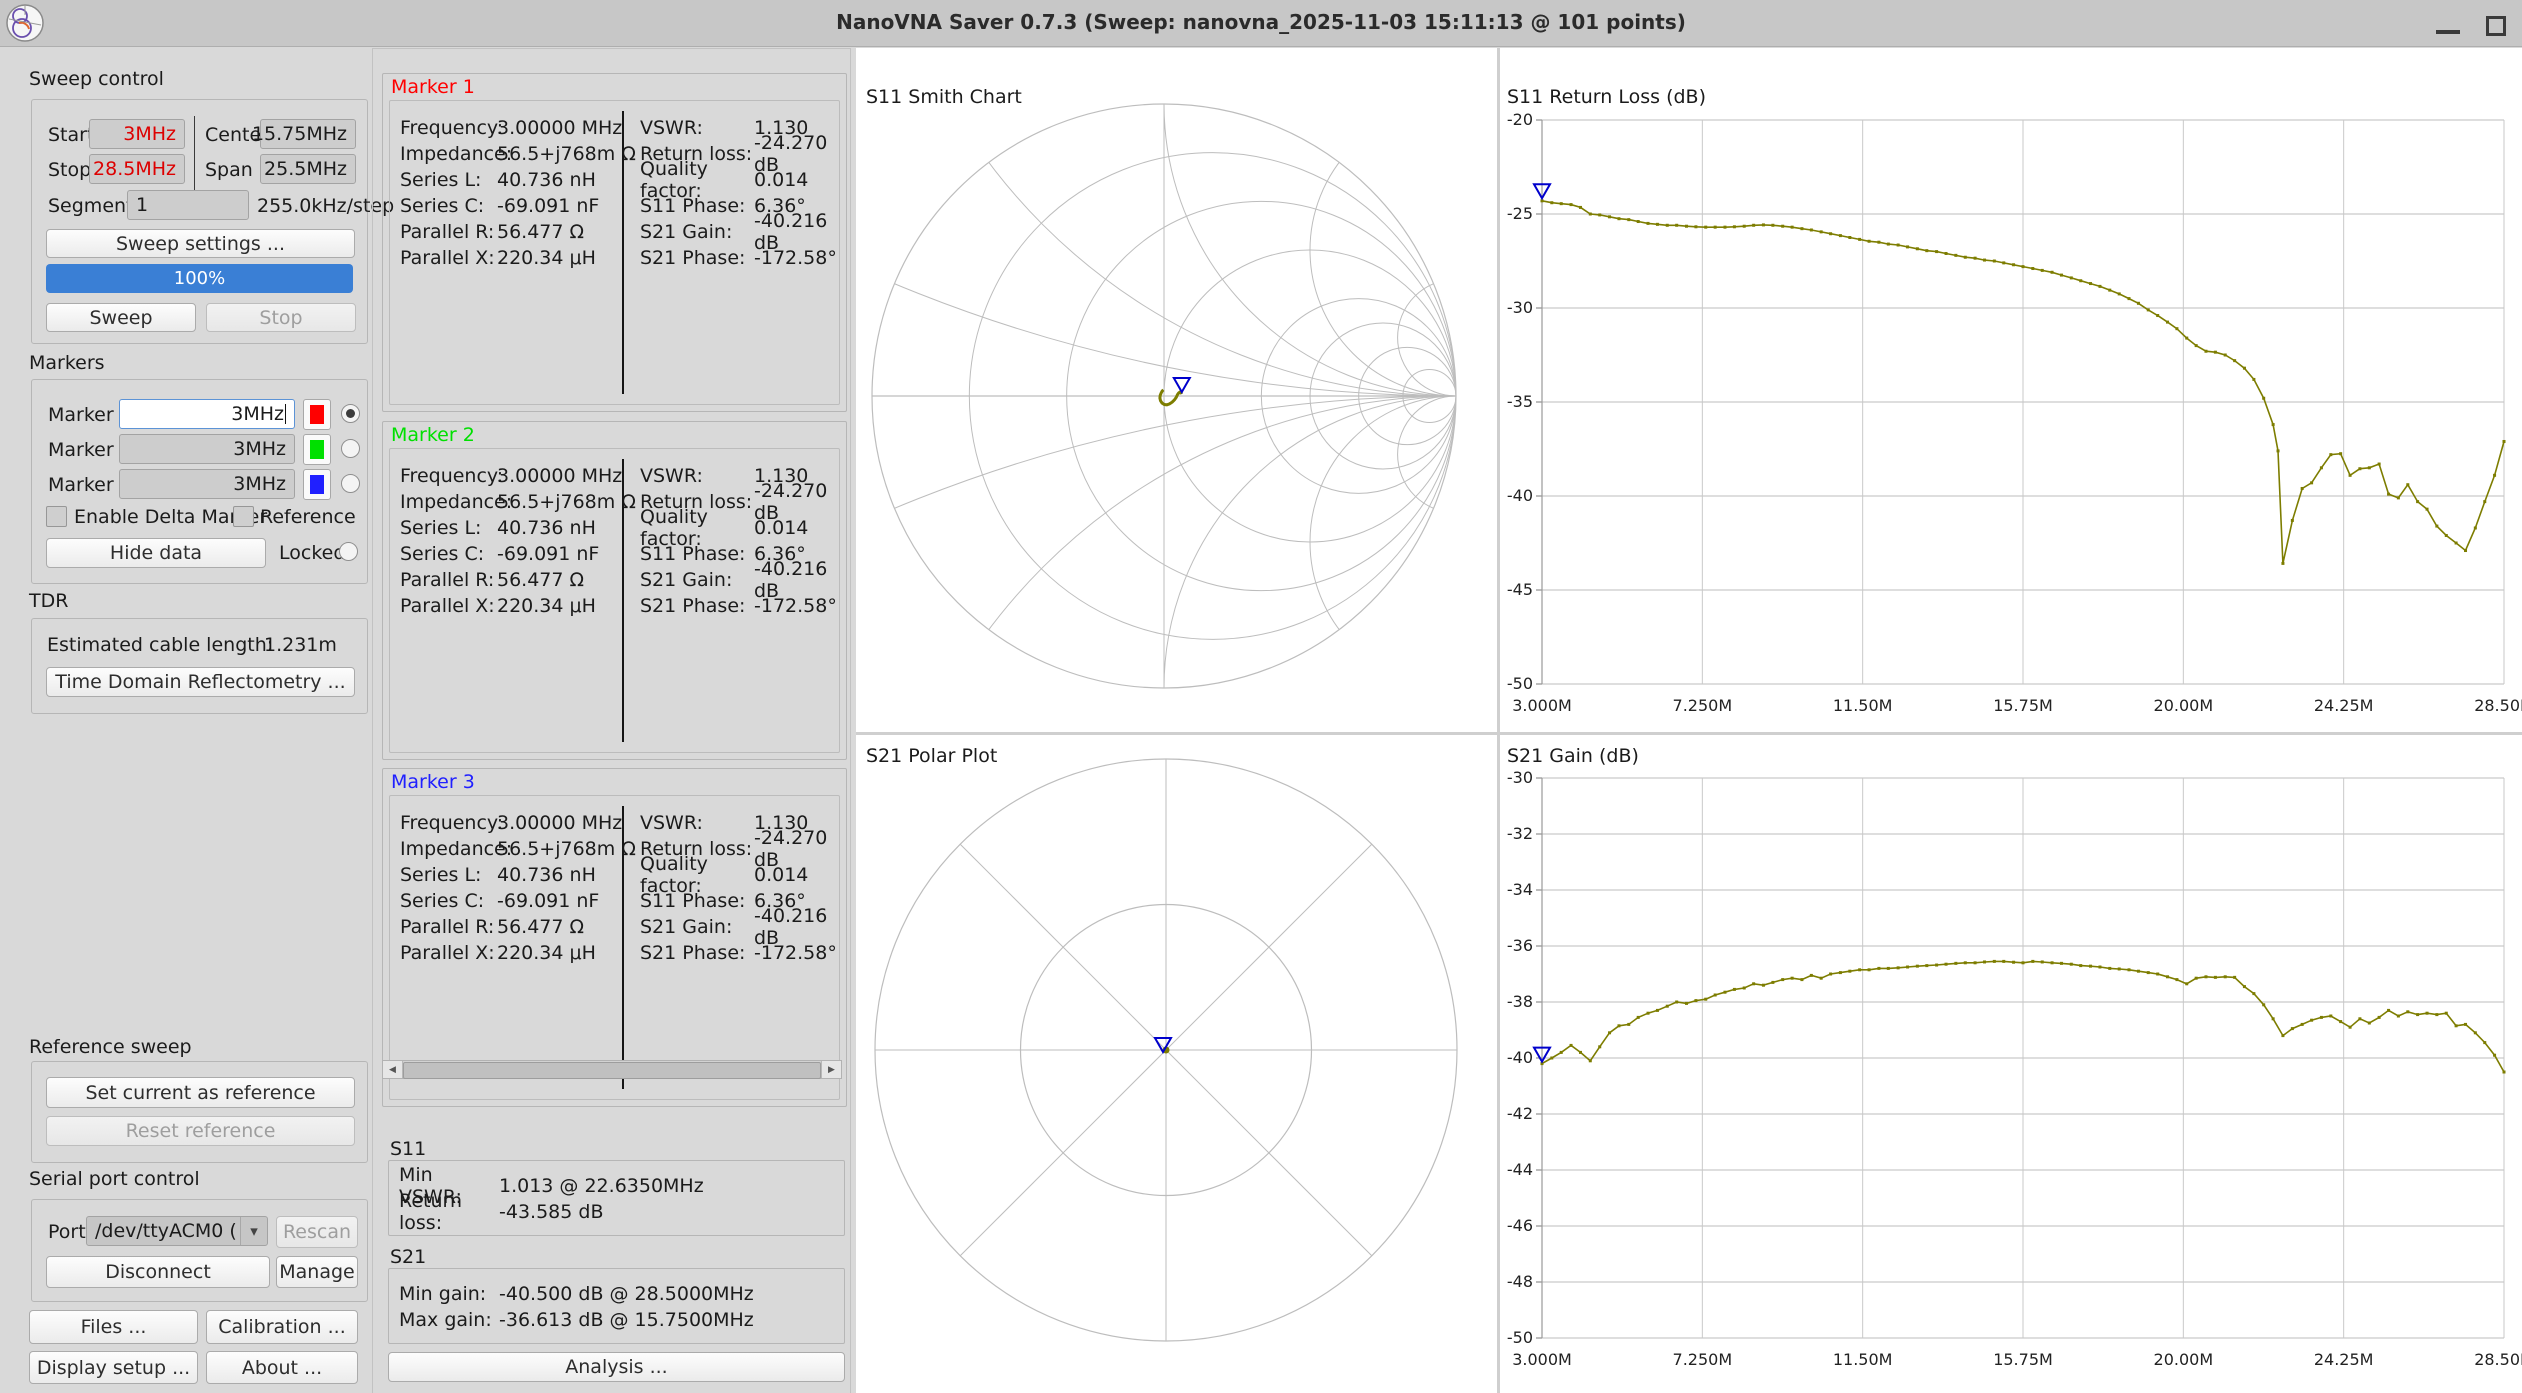  I want to click on svg-text: -35, so click(1520, 401).